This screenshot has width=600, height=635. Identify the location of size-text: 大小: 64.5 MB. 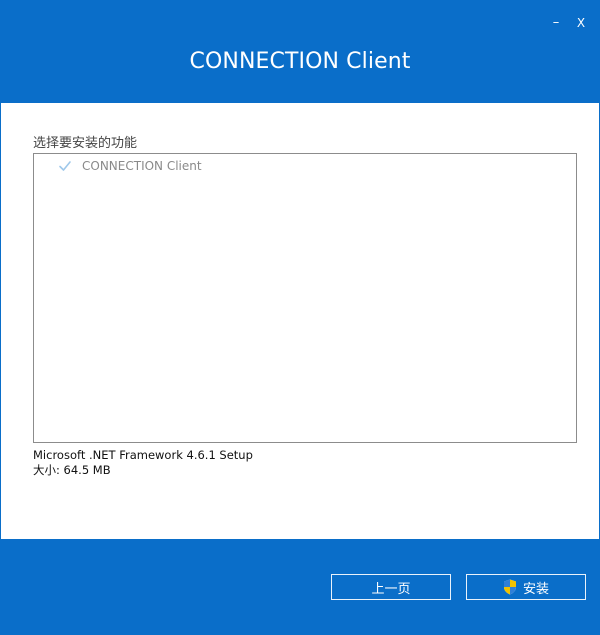
(72, 470).